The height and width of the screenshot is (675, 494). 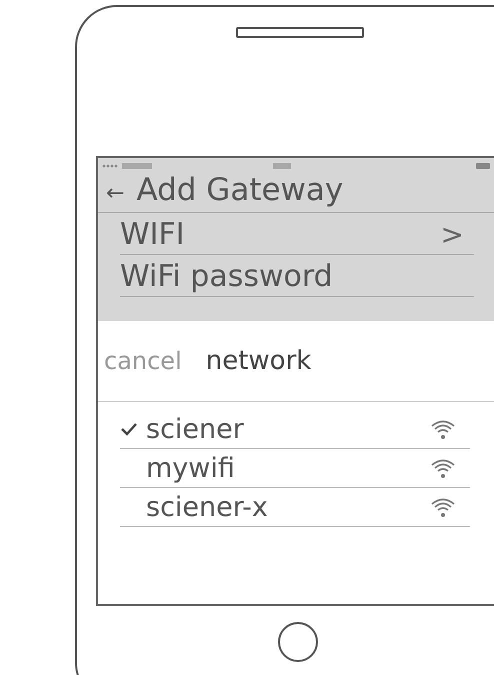 What do you see at coordinates (297, 234) in the screenshot?
I see `settings-row: WIFI >` at bounding box center [297, 234].